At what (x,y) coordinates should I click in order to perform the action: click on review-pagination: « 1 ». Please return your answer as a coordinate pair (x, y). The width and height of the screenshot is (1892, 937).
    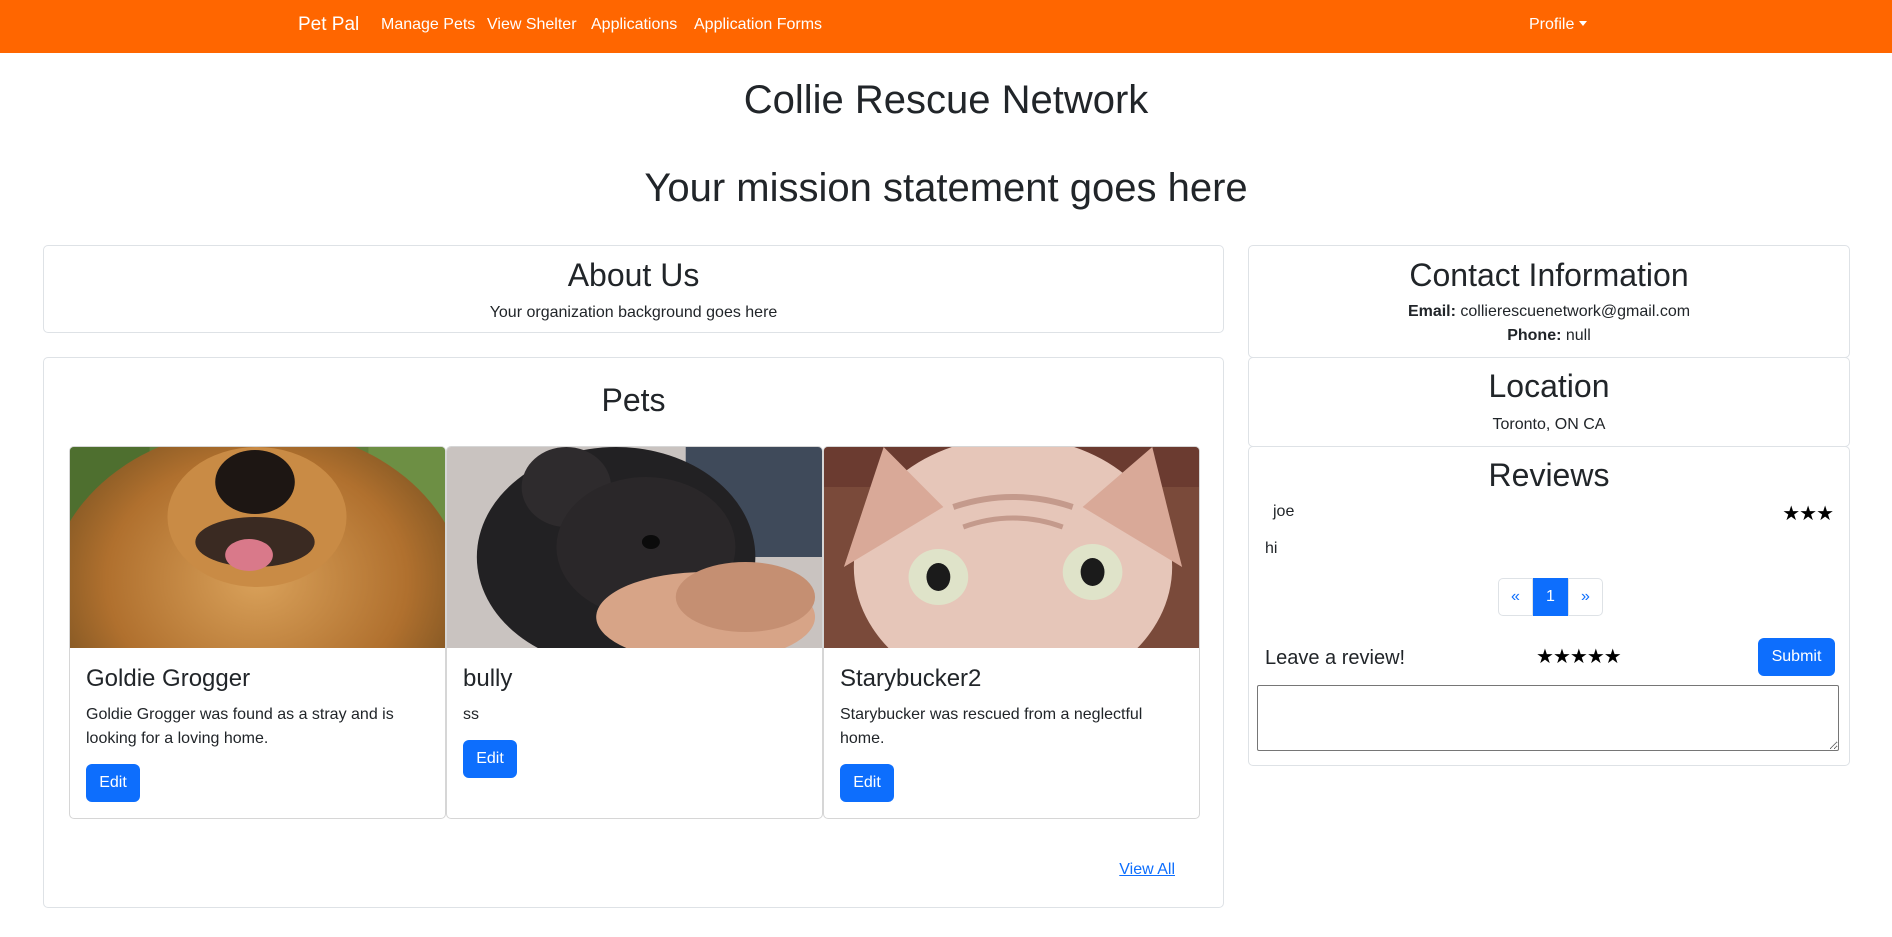
    Looking at the image, I should click on (1550, 597).